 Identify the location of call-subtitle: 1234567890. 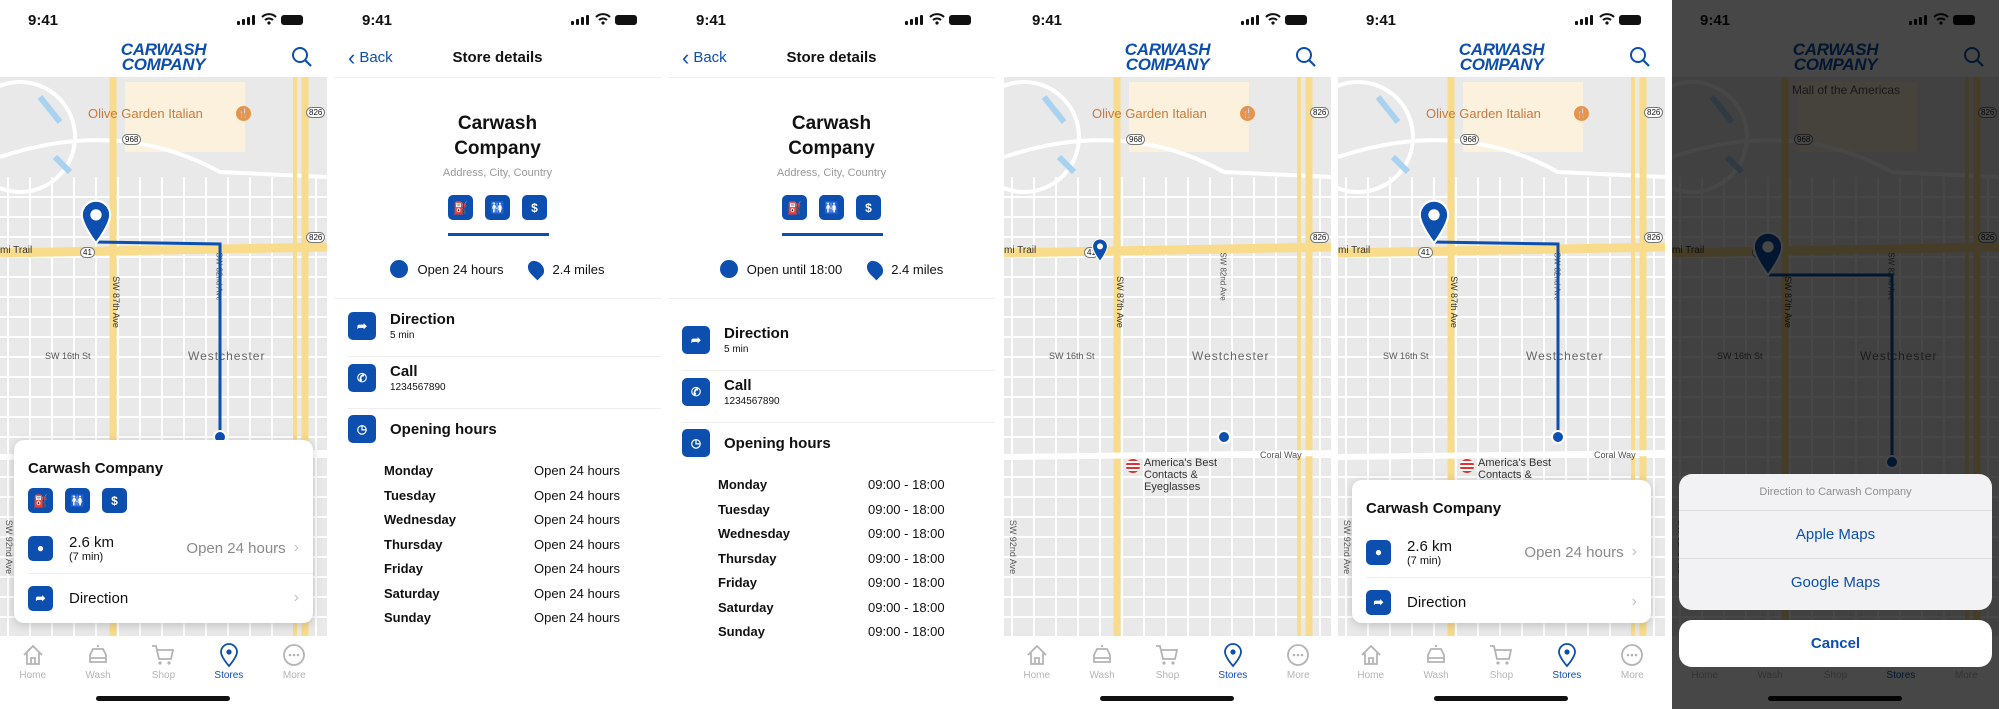
(418, 387).